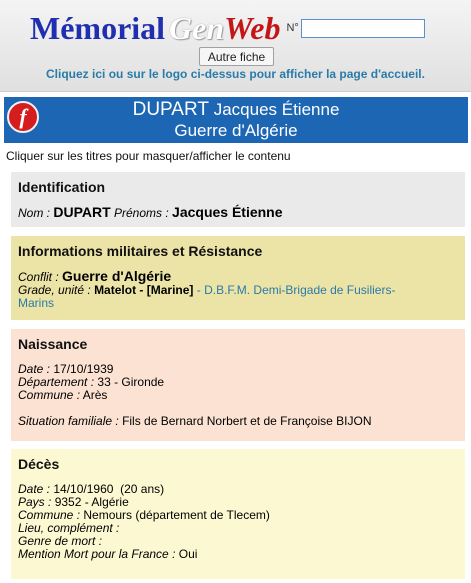 The width and height of the screenshot is (471, 583). I want to click on logo-row: Mémorial GenWeb N°, so click(227, 28).